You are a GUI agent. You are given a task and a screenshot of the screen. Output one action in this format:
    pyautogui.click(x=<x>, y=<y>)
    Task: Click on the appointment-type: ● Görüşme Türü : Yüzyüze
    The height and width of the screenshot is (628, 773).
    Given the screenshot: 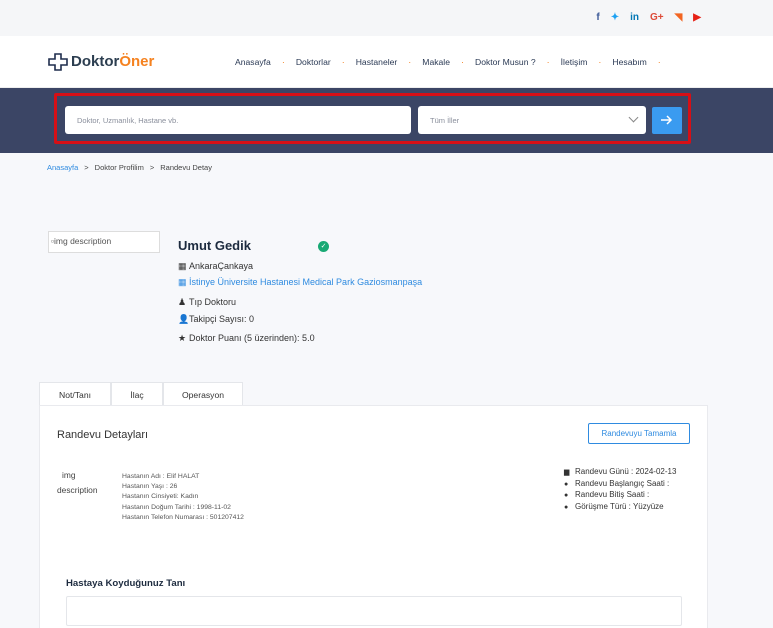 What is the action you would take?
    pyautogui.click(x=620, y=508)
    